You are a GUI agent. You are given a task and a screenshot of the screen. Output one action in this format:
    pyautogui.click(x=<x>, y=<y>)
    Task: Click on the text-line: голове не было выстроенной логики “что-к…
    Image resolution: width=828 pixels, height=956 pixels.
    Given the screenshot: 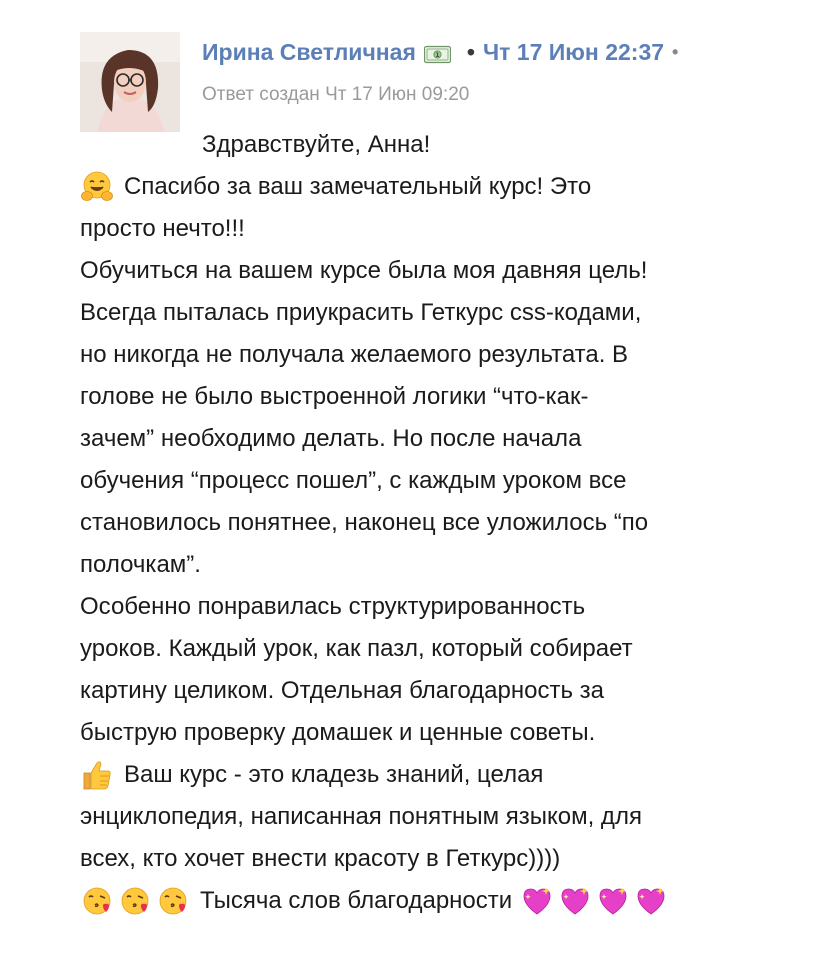 What is the action you would take?
    pyautogui.click(x=334, y=396)
    